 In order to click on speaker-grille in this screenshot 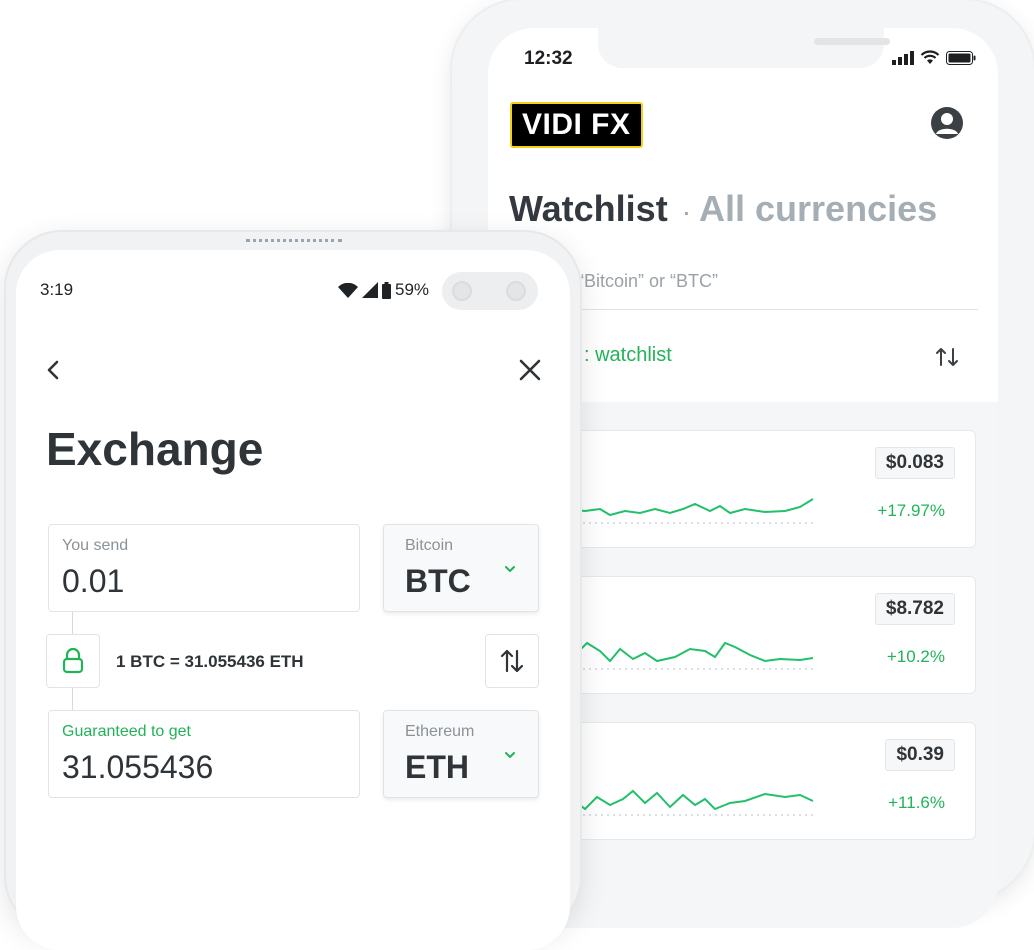, I will do `click(852, 41)`.